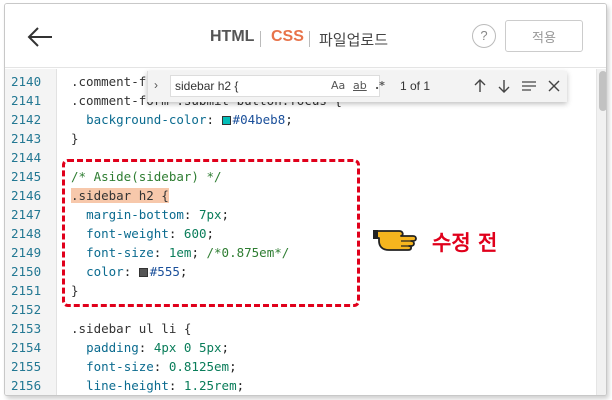 Image resolution: width=612 pixels, height=400 pixels. I want to click on css-value: 4px 0 5px, so click(187, 347).